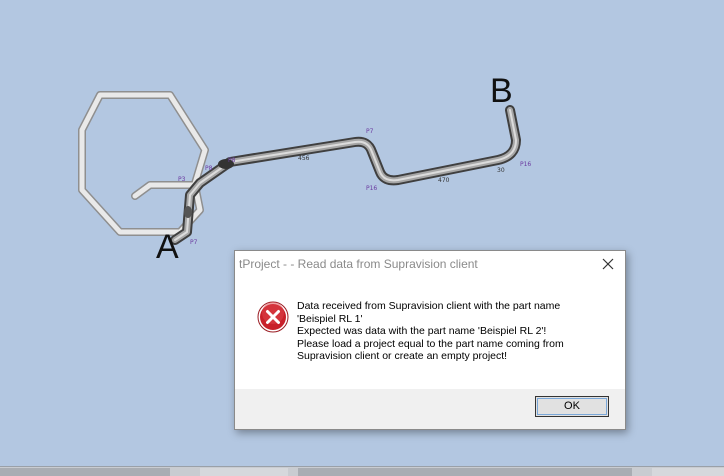 The image size is (724, 476). What do you see at coordinates (430, 409) in the screenshot?
I see `dialog-footer: OK` at bounding box center [430, 409].